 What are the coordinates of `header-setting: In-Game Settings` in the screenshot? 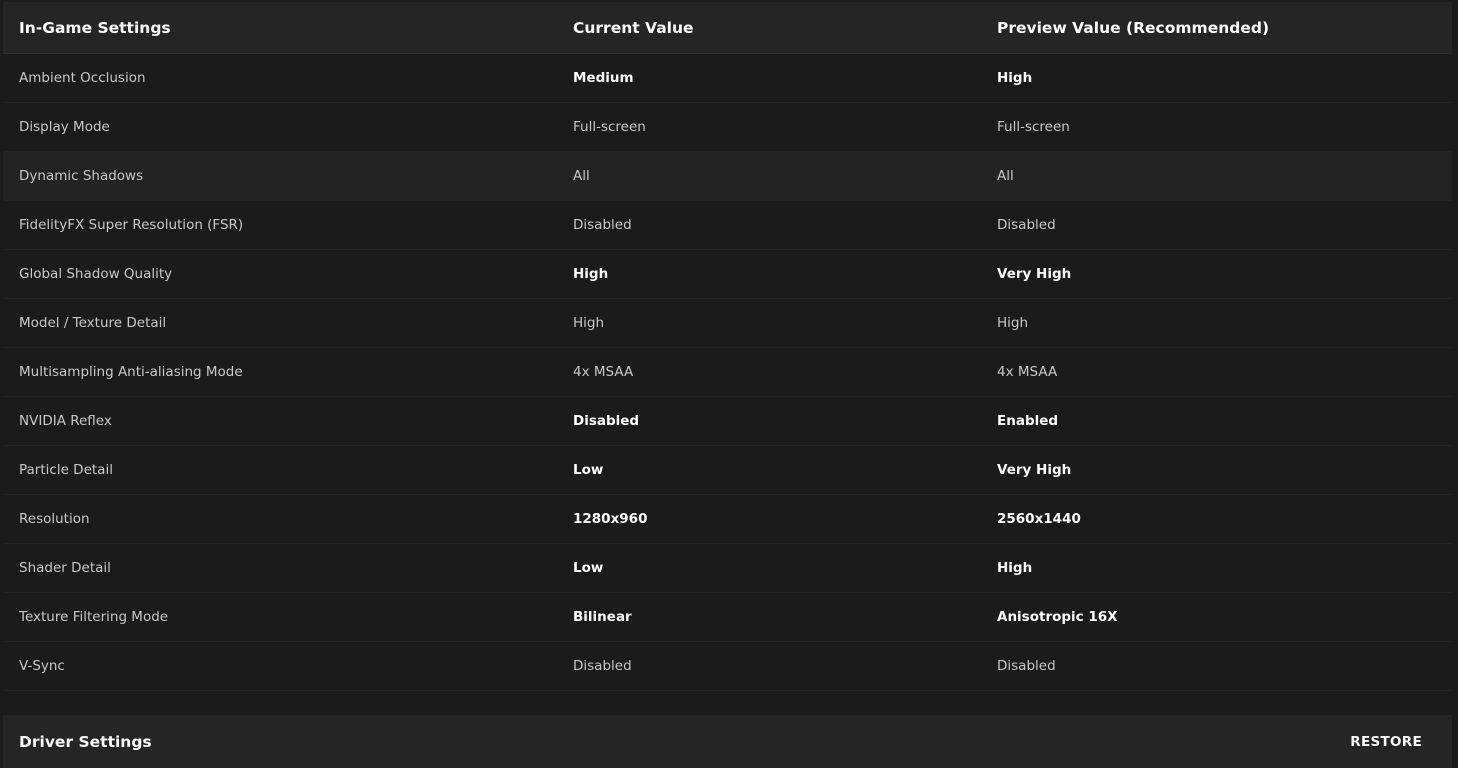 It's located at (95, 27).